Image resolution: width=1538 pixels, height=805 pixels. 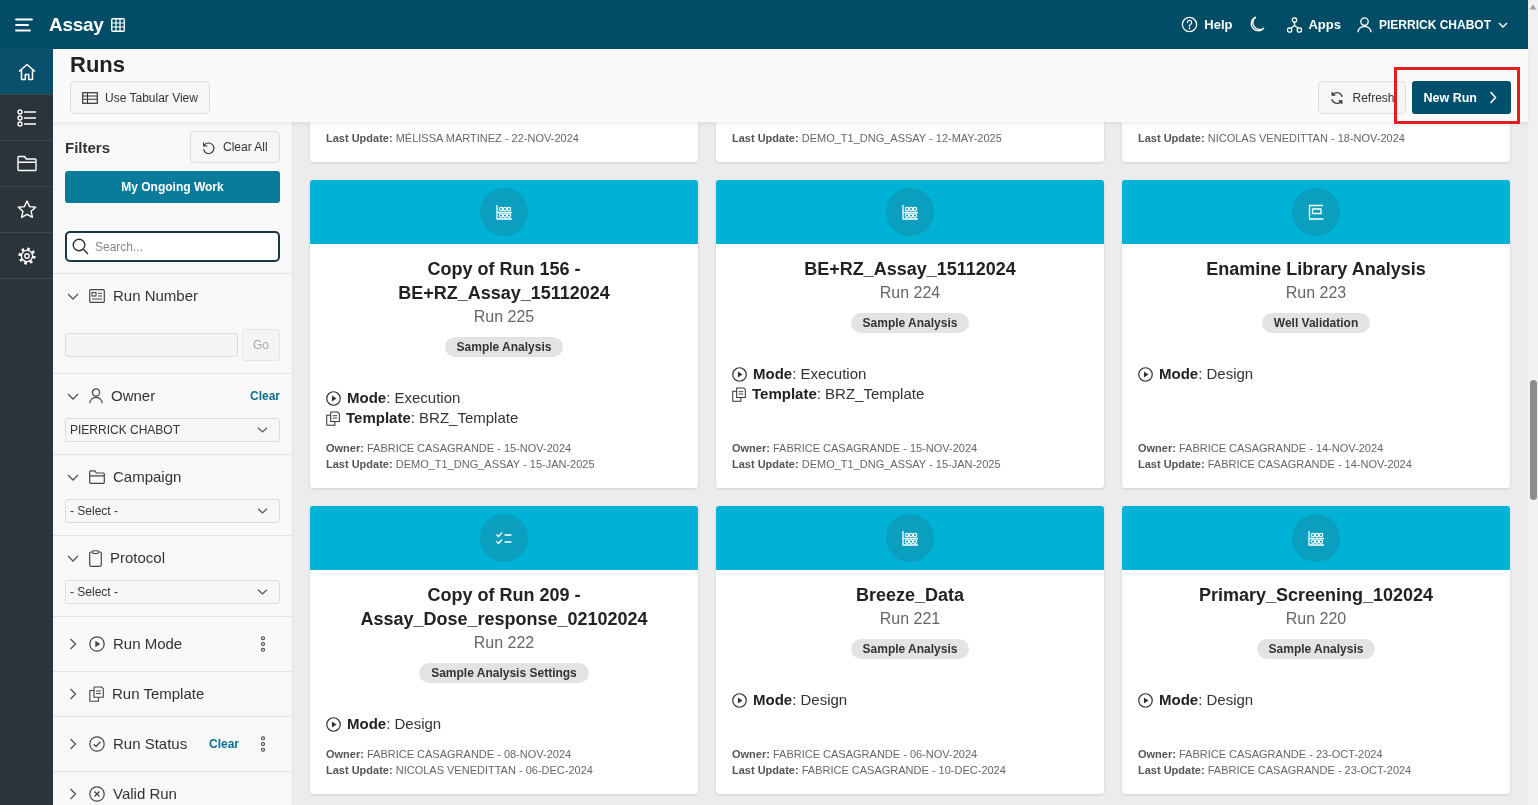 I want to click on run-number-field, so click(x=151, y=345).